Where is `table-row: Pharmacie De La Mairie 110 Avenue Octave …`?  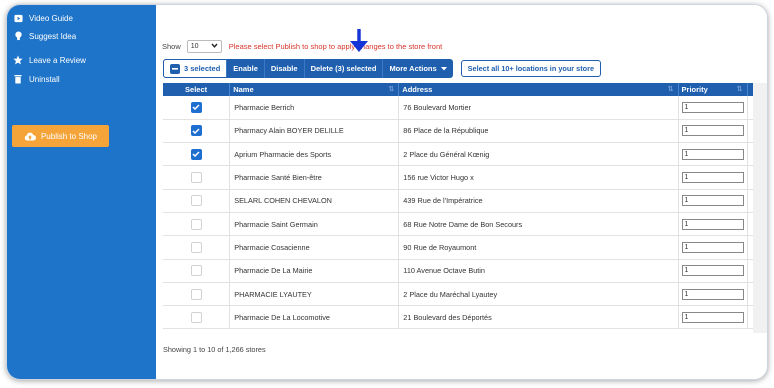
table-row: Pharmacie De La Mairie 110 Avenue Octave … is located at coordinates (463, 271).